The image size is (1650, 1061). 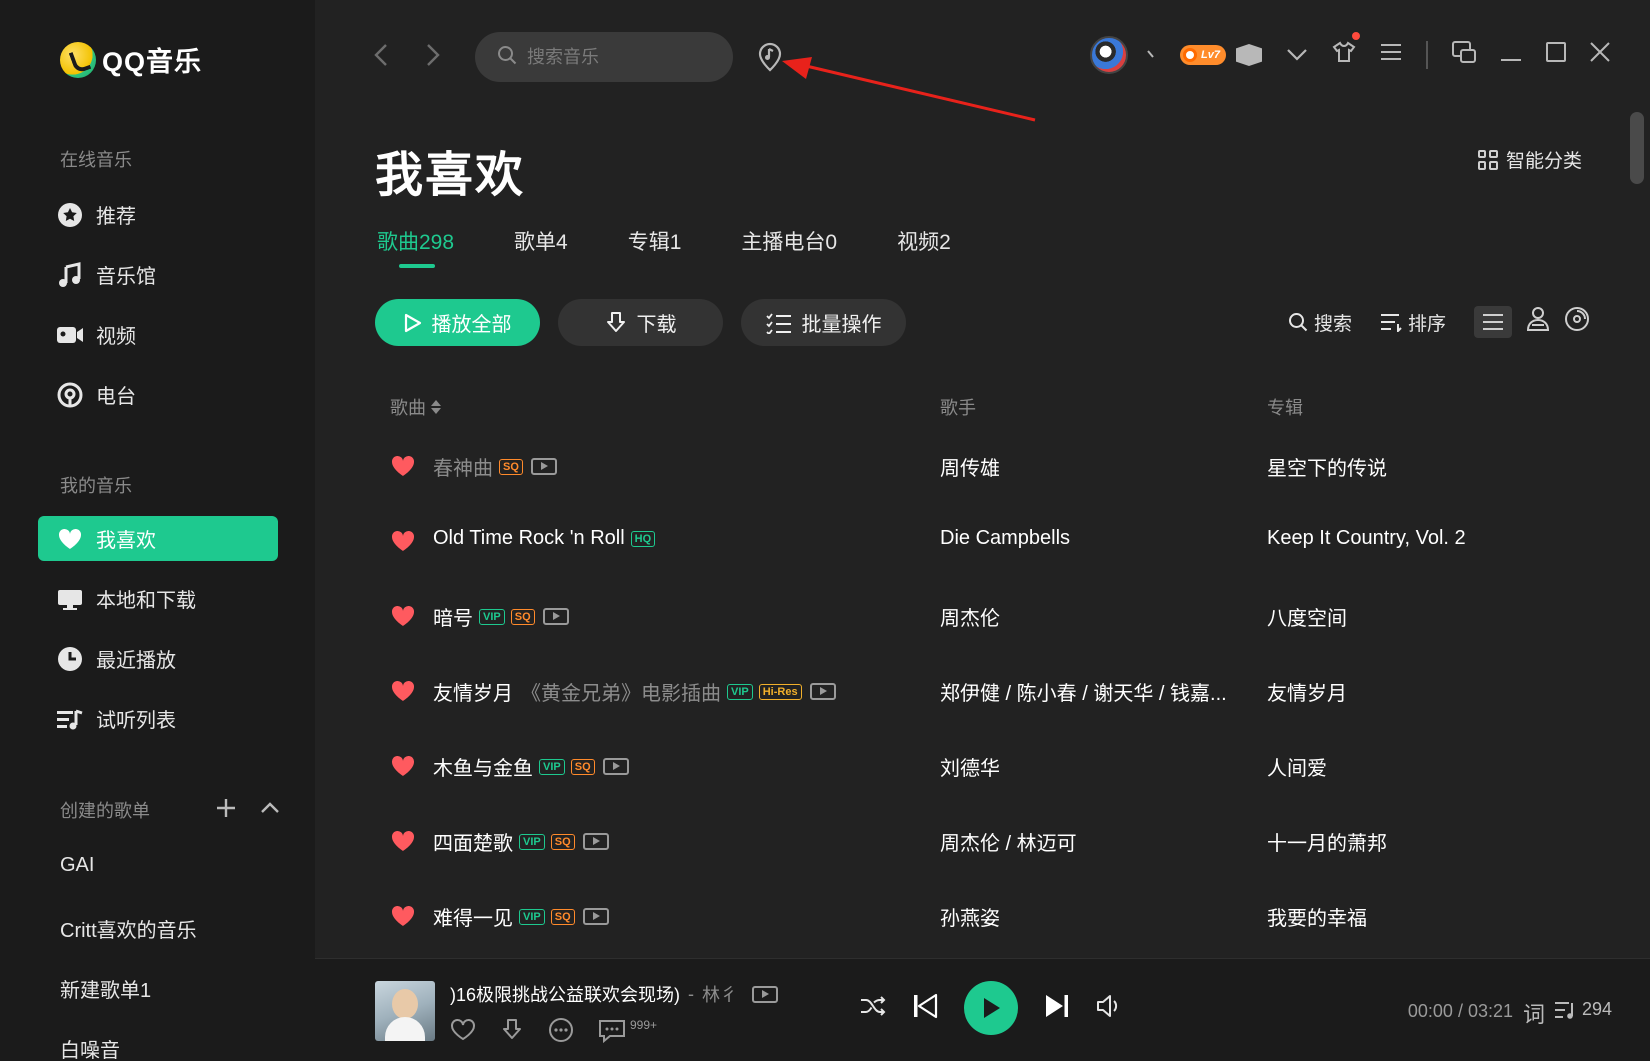 I want to click on play-all-button: 播放全部, so click(x=457, y=322).